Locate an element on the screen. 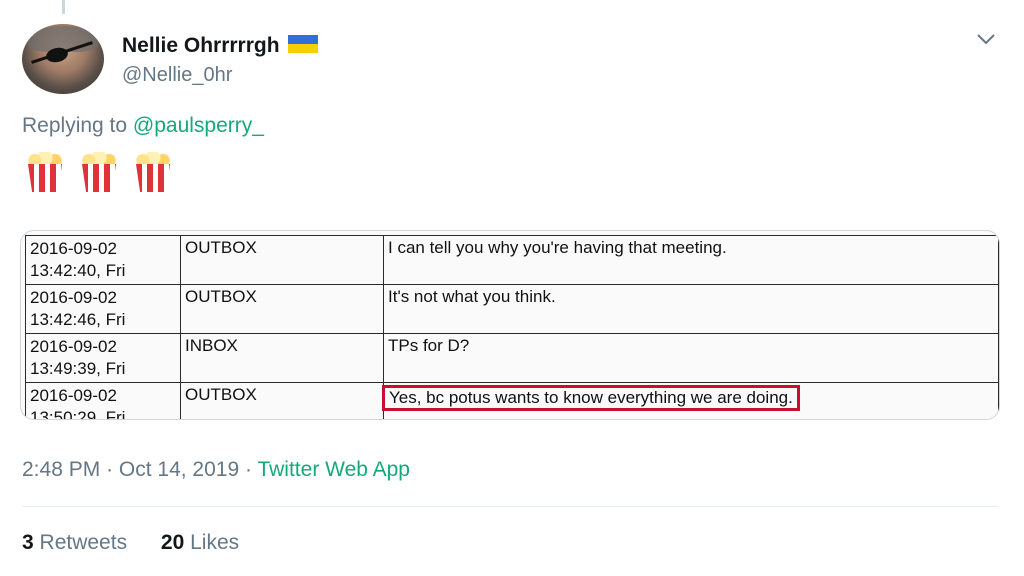 The height and width of the screenshot is (576, 1024). user-handle: @Nellie_0hr is located at coordinates (177, 75).